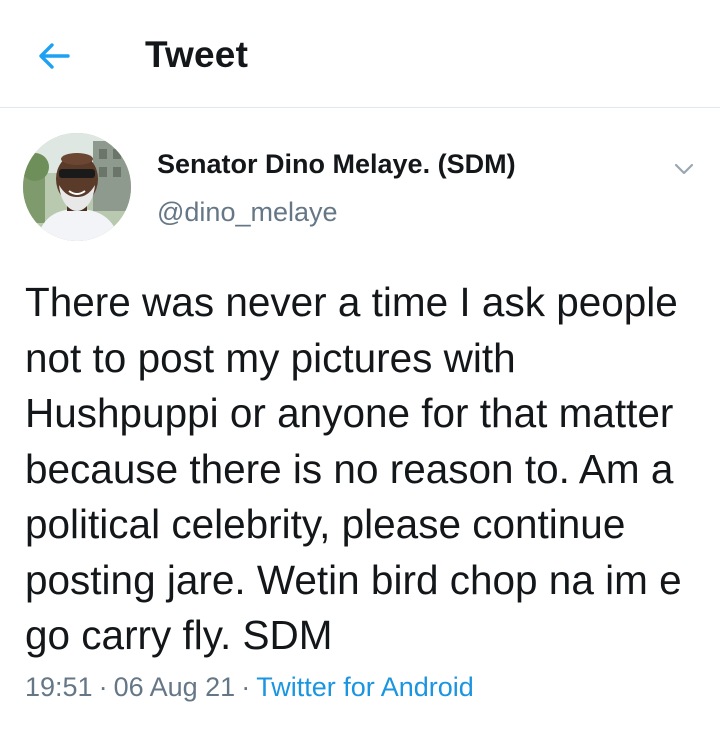  What do you see at coordinates (77, 187) in the screenshot?
I see `avatar` at bounding box center [77, 187].